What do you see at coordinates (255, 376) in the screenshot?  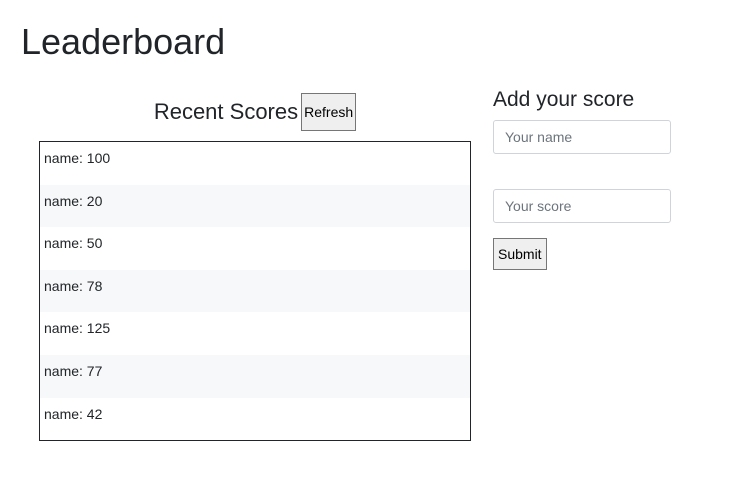 I see `score-row: name: 77` at bounding box center [255, 376].